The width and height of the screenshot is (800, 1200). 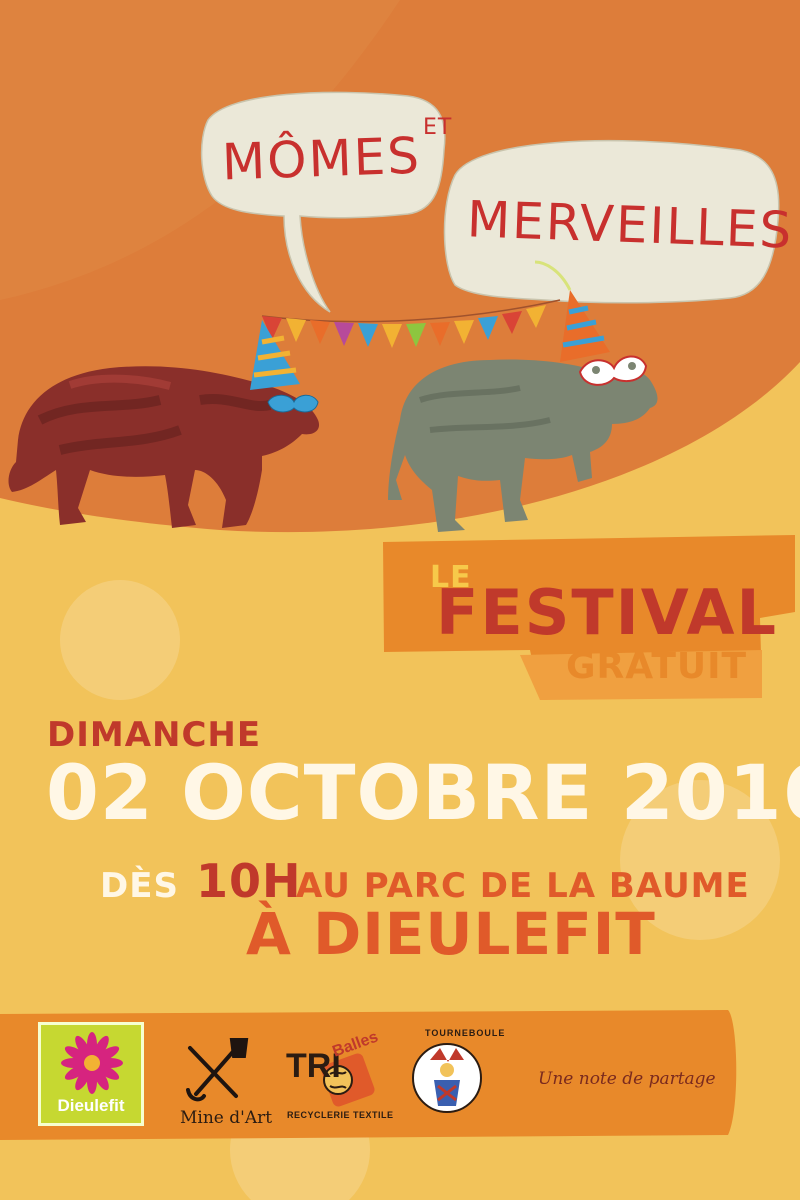 I want to click on sponsor-mine-dart-label: Mine d'Art, so click(x=226, y=1118).